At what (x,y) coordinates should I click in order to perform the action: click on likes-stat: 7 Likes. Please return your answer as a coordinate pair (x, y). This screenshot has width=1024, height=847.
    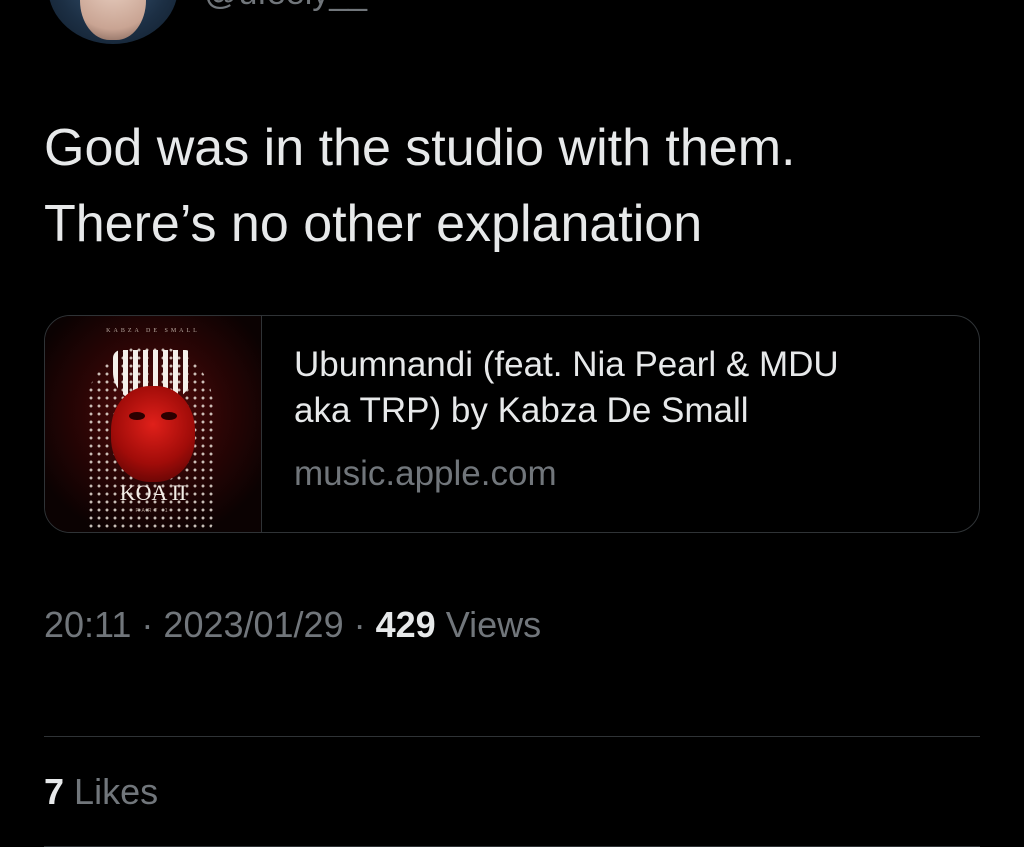
    Looking at the image, I should click on (101, 792).